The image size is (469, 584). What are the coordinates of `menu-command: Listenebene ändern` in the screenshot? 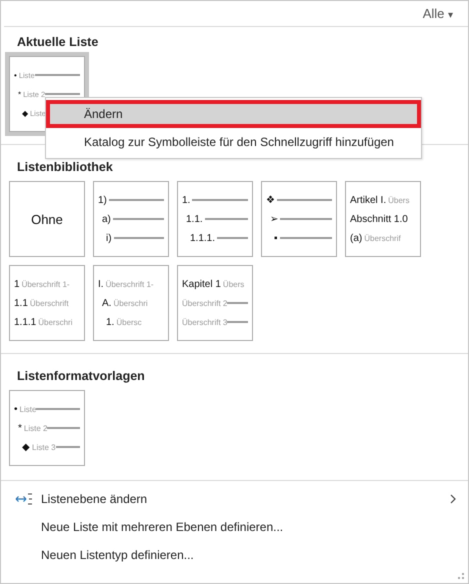 It's located at (234, 499).